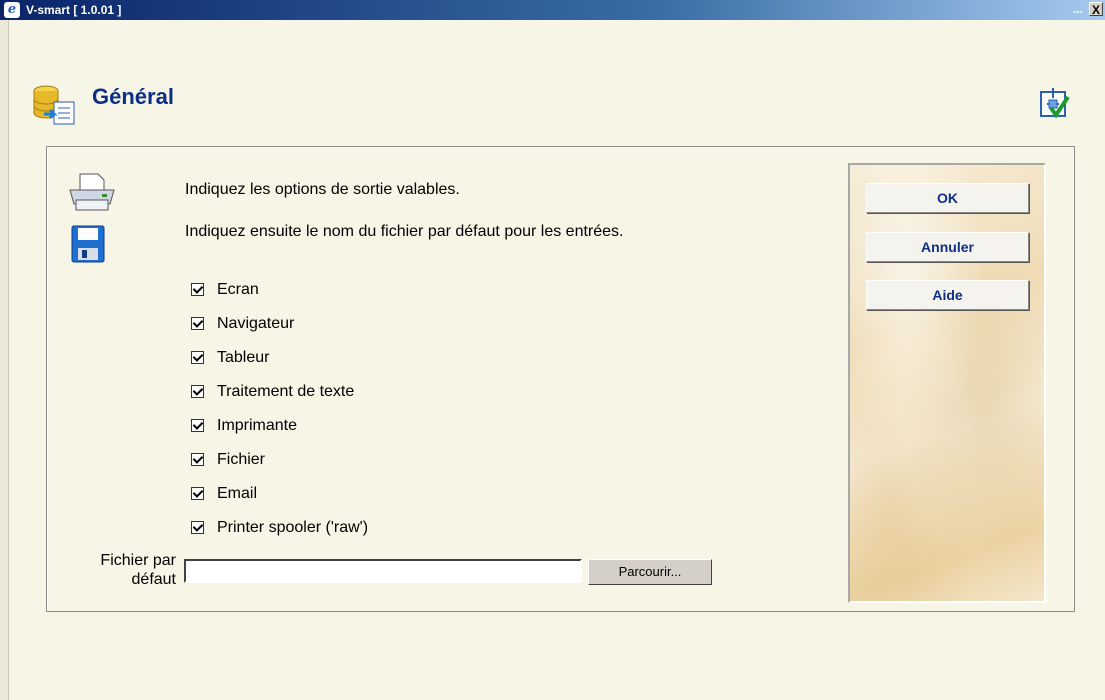 This screenshot has height=700, width=1105. What do you see at coordinates (552, 10) in the screenshot?
I see `window-titlebar: e V-smart [ 1.0.01 ] ... X` at bounding box center [552, 10].